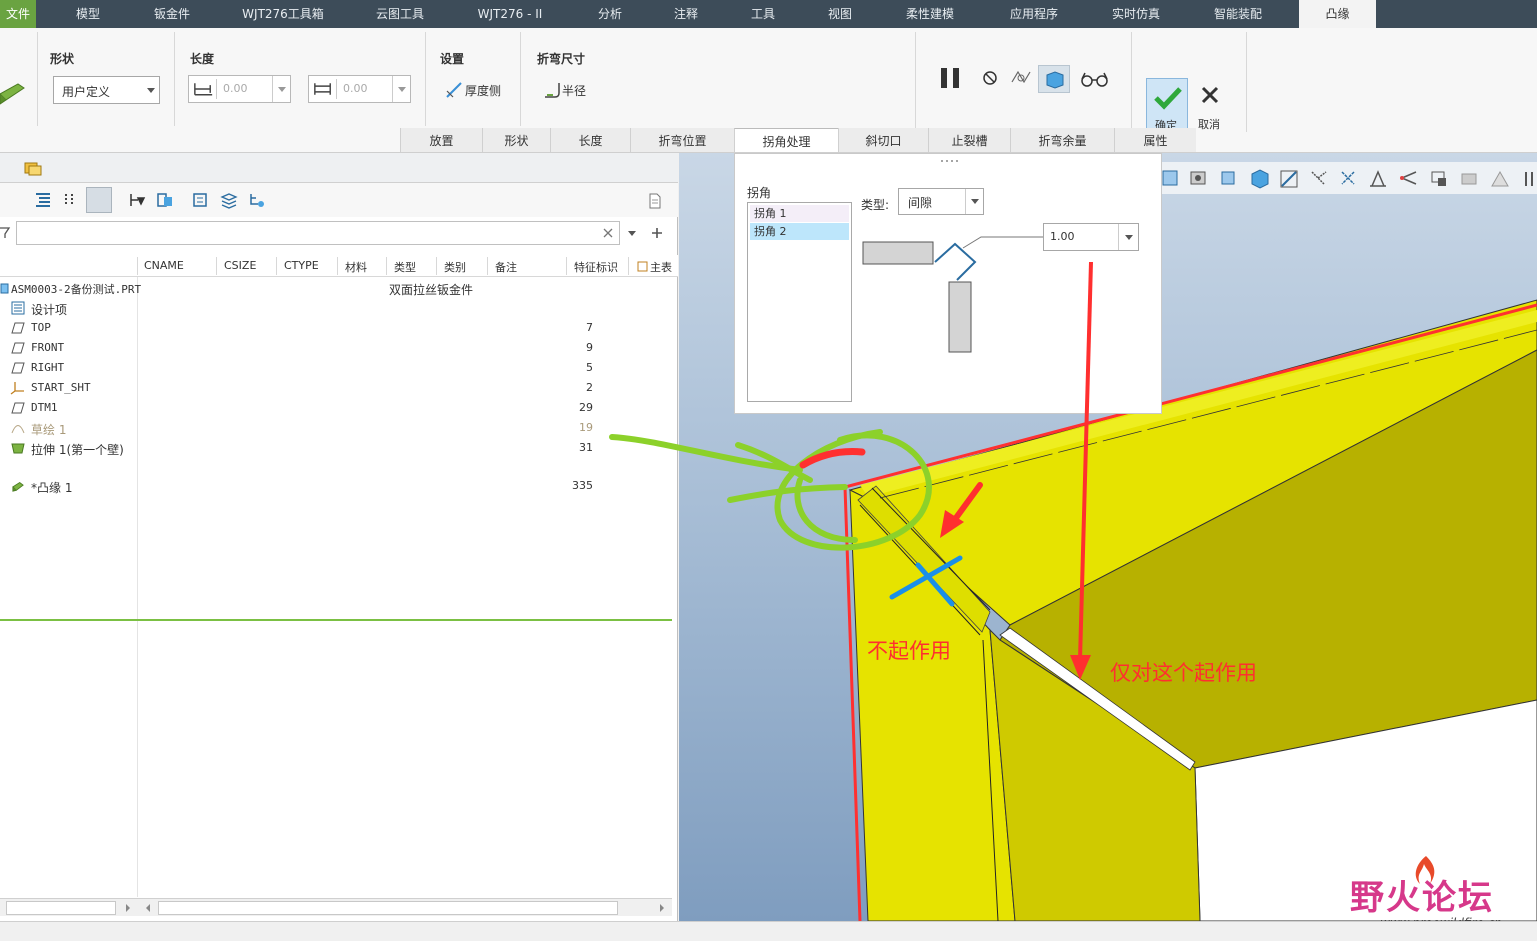  What do you see at coordinates (657, 233) in the screenshot?
I see `add-icon` at bounding box center [657, 233].